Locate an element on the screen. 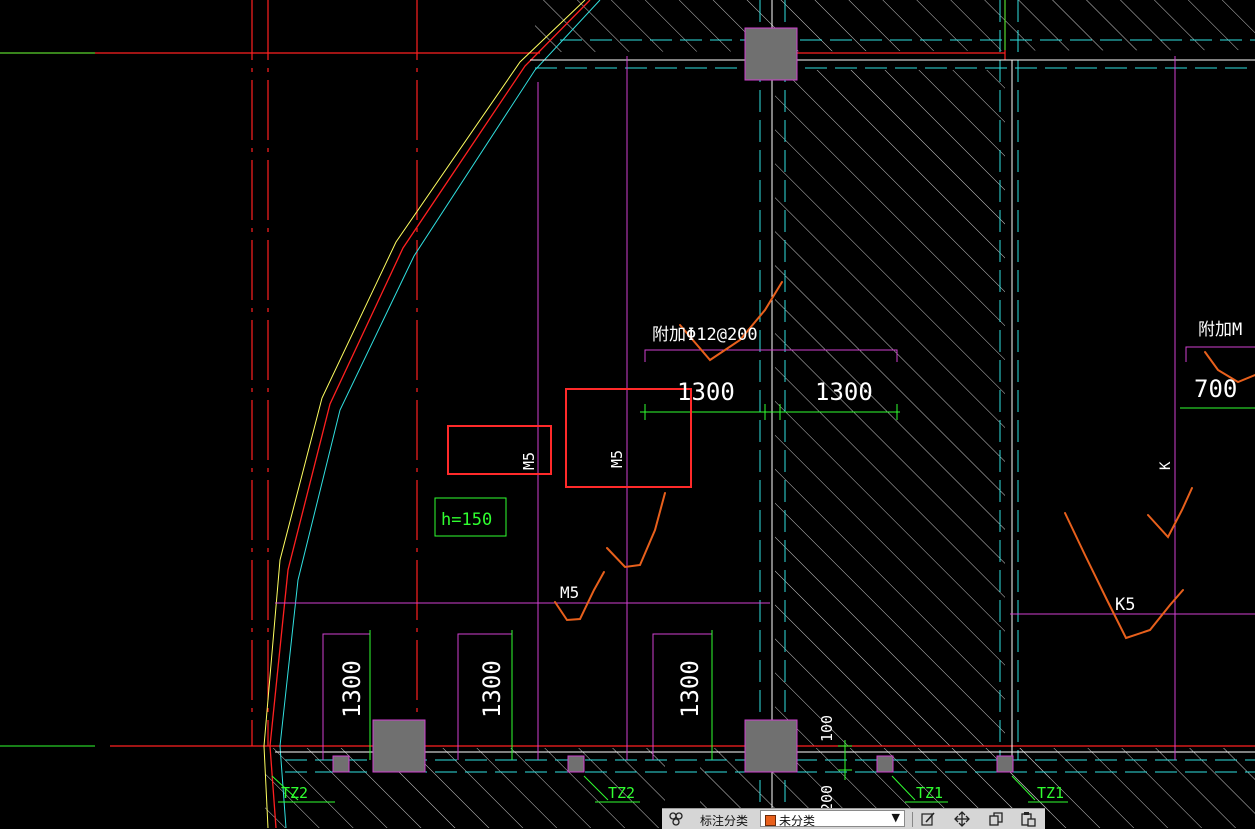 Image resolution: width=1255 pixels, height=829 pixels. category-label: 标注分类 is located at coordinates (724, 821).